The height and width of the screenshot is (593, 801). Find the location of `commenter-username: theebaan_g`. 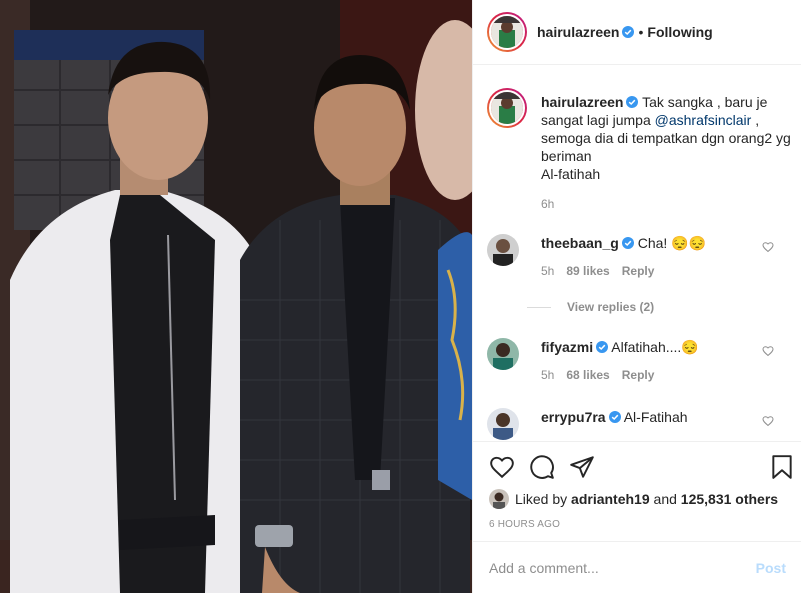

commenter-username: theebaan_g is located at coordinates (580, 243).